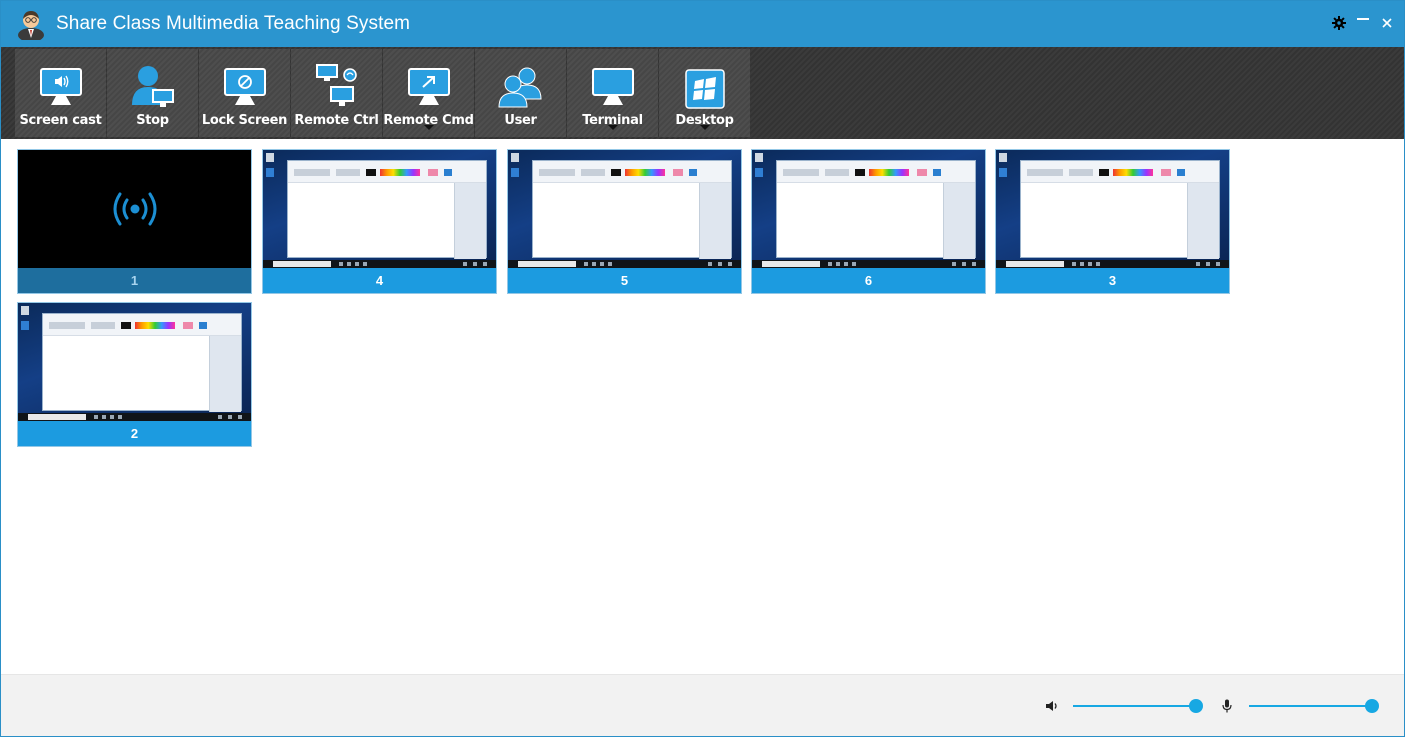 This screenshot has height=737, width=1405. I want to click on monitor-speaker-icon, so click(61, 84).